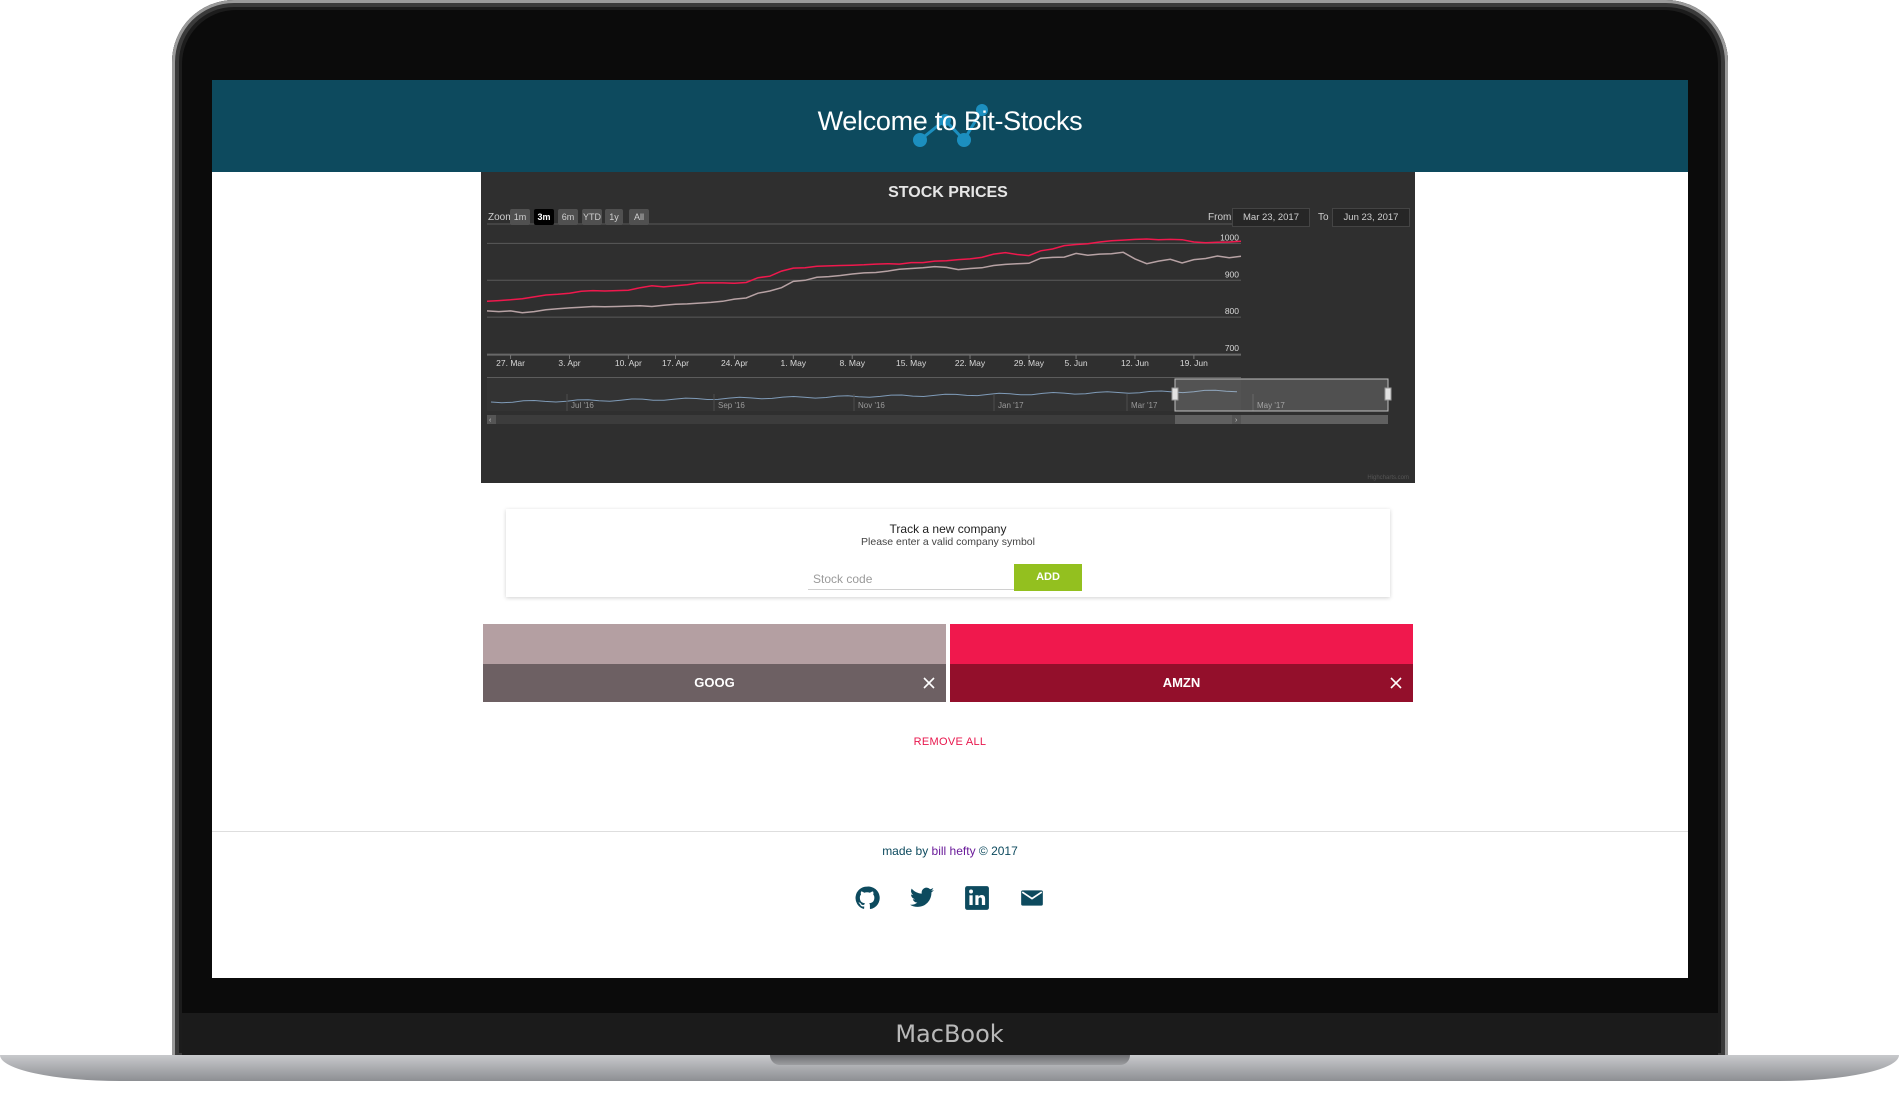 The image size is (1899, 1093). Describe the element at coordinates (731, 405) in the screenshot. I see `navigator-label: Sep '16` at that location.